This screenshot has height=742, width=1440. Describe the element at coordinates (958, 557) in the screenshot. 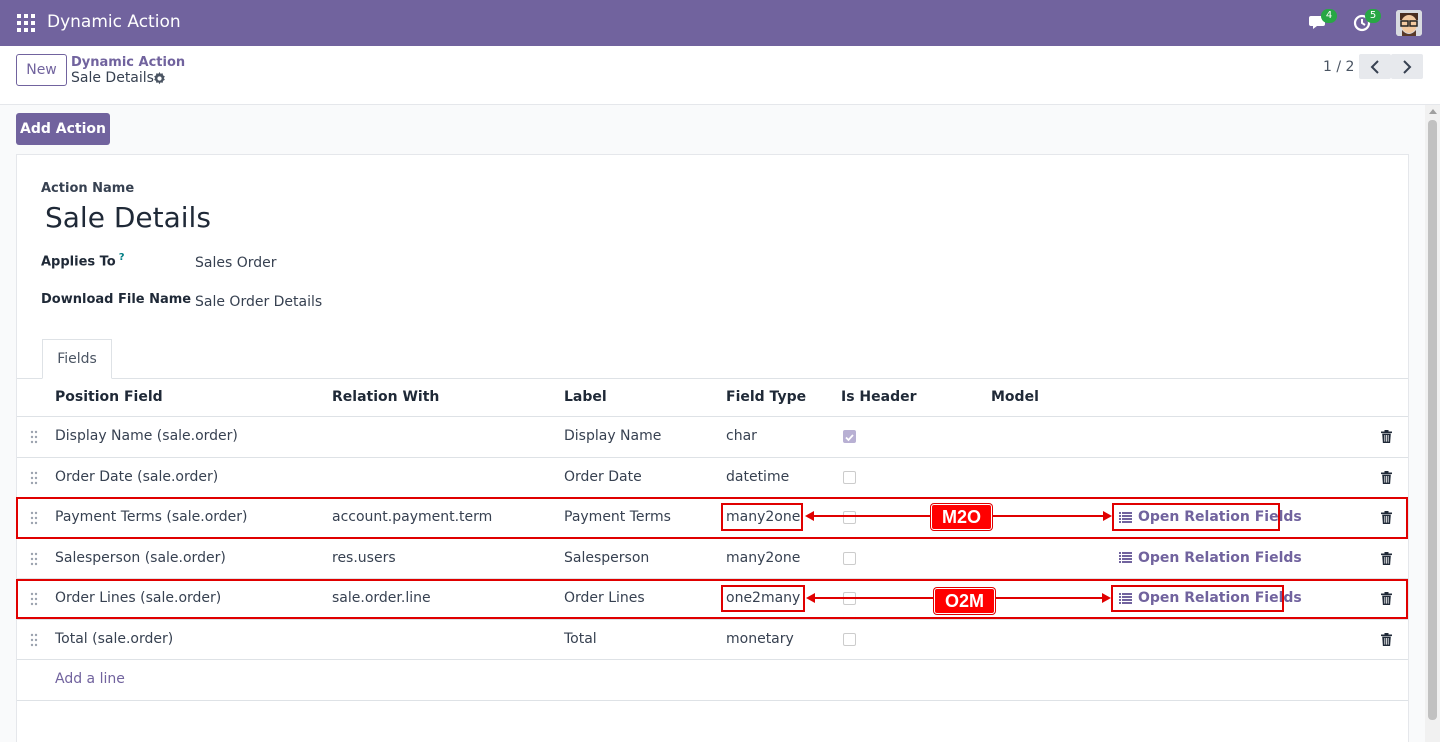

I see `annotation-arrows` at that location.